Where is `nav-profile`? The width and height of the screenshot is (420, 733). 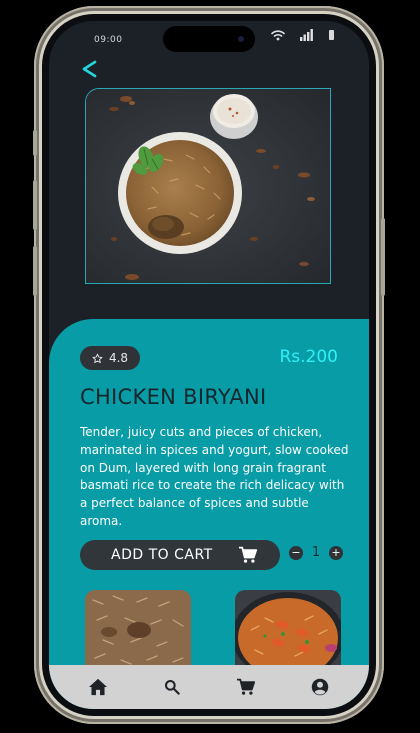
nav-profile is located at coordinates (320, 687).